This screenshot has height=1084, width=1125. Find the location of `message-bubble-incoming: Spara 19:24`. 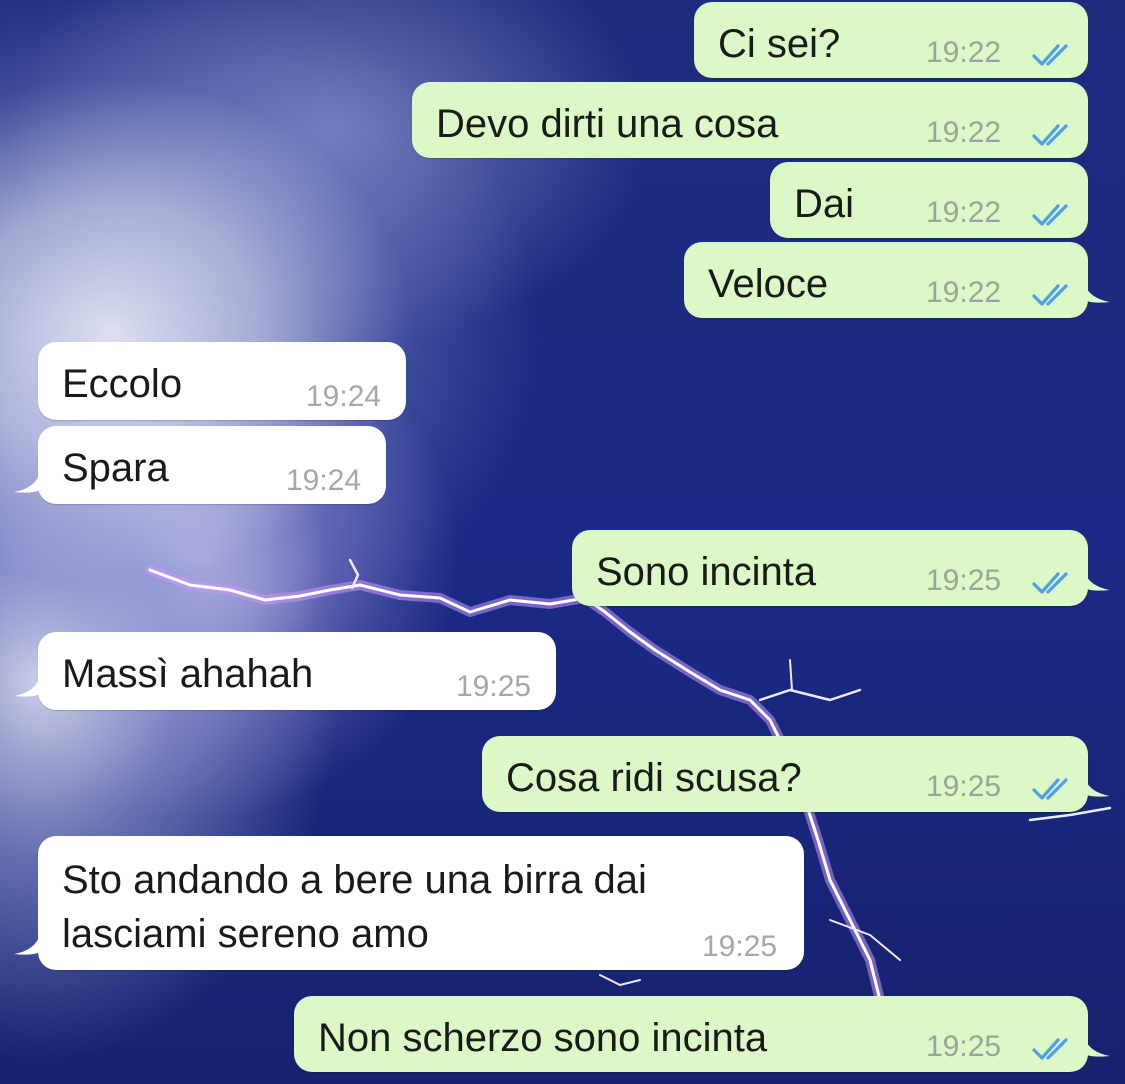

message-bubble-incoming: Spara 19:24 is located at coordinates (212, 465).